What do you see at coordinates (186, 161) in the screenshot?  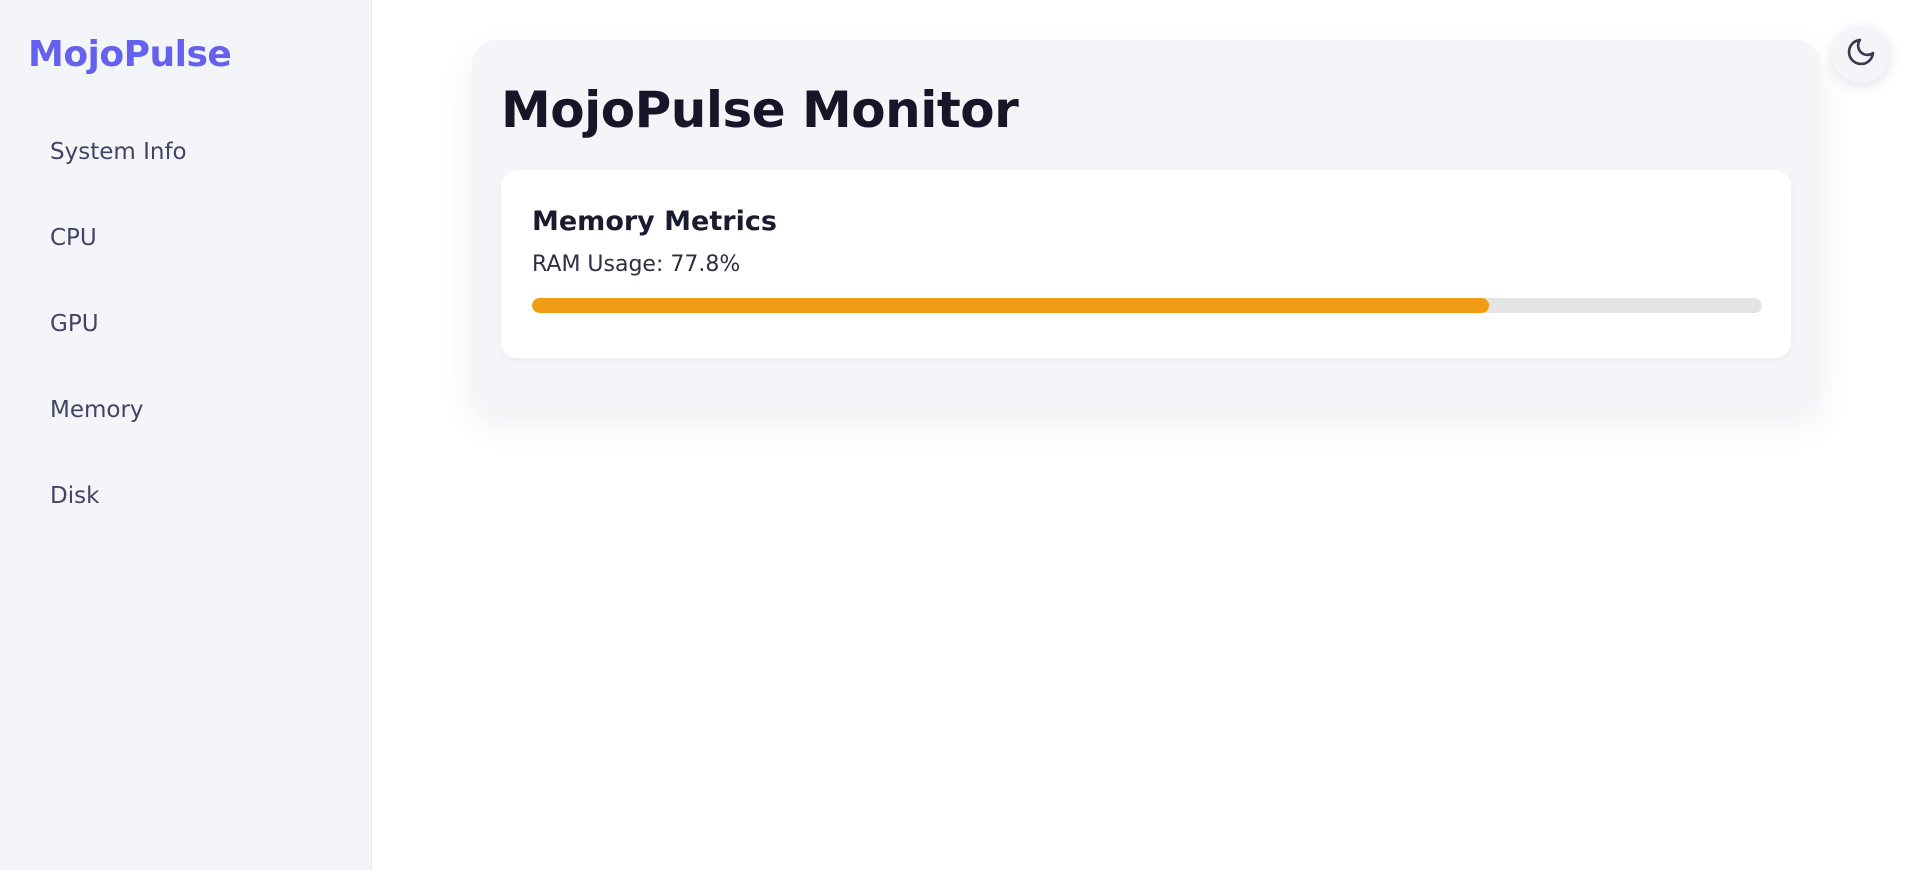 I see `sidebar-item-system-info: System Info` at bounding box center [186, 161].